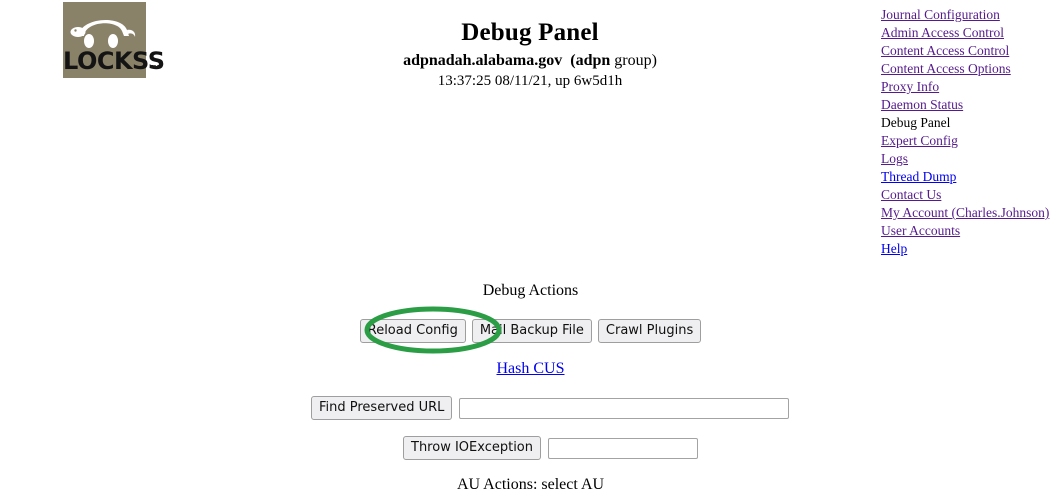  What do you see at coordinates (530, 290) in the screenshot?
I see `debug-actions-heading: Debug Actions` at bounding box center [530, 290].